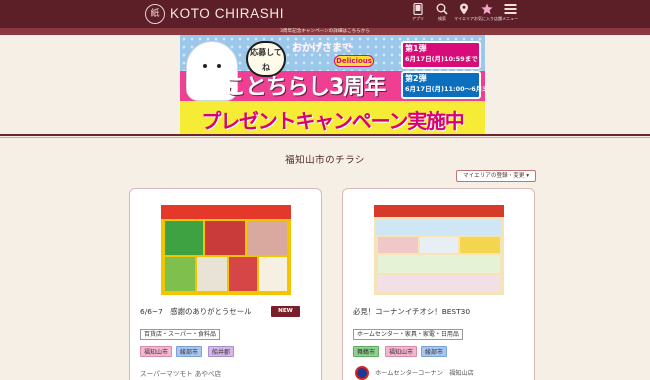 This screenshot has height=380, width=650. What do you see at coordinates (285, 311) in the screenshot?
I see `new-badge: NEW` at bounding box center [285, 311].